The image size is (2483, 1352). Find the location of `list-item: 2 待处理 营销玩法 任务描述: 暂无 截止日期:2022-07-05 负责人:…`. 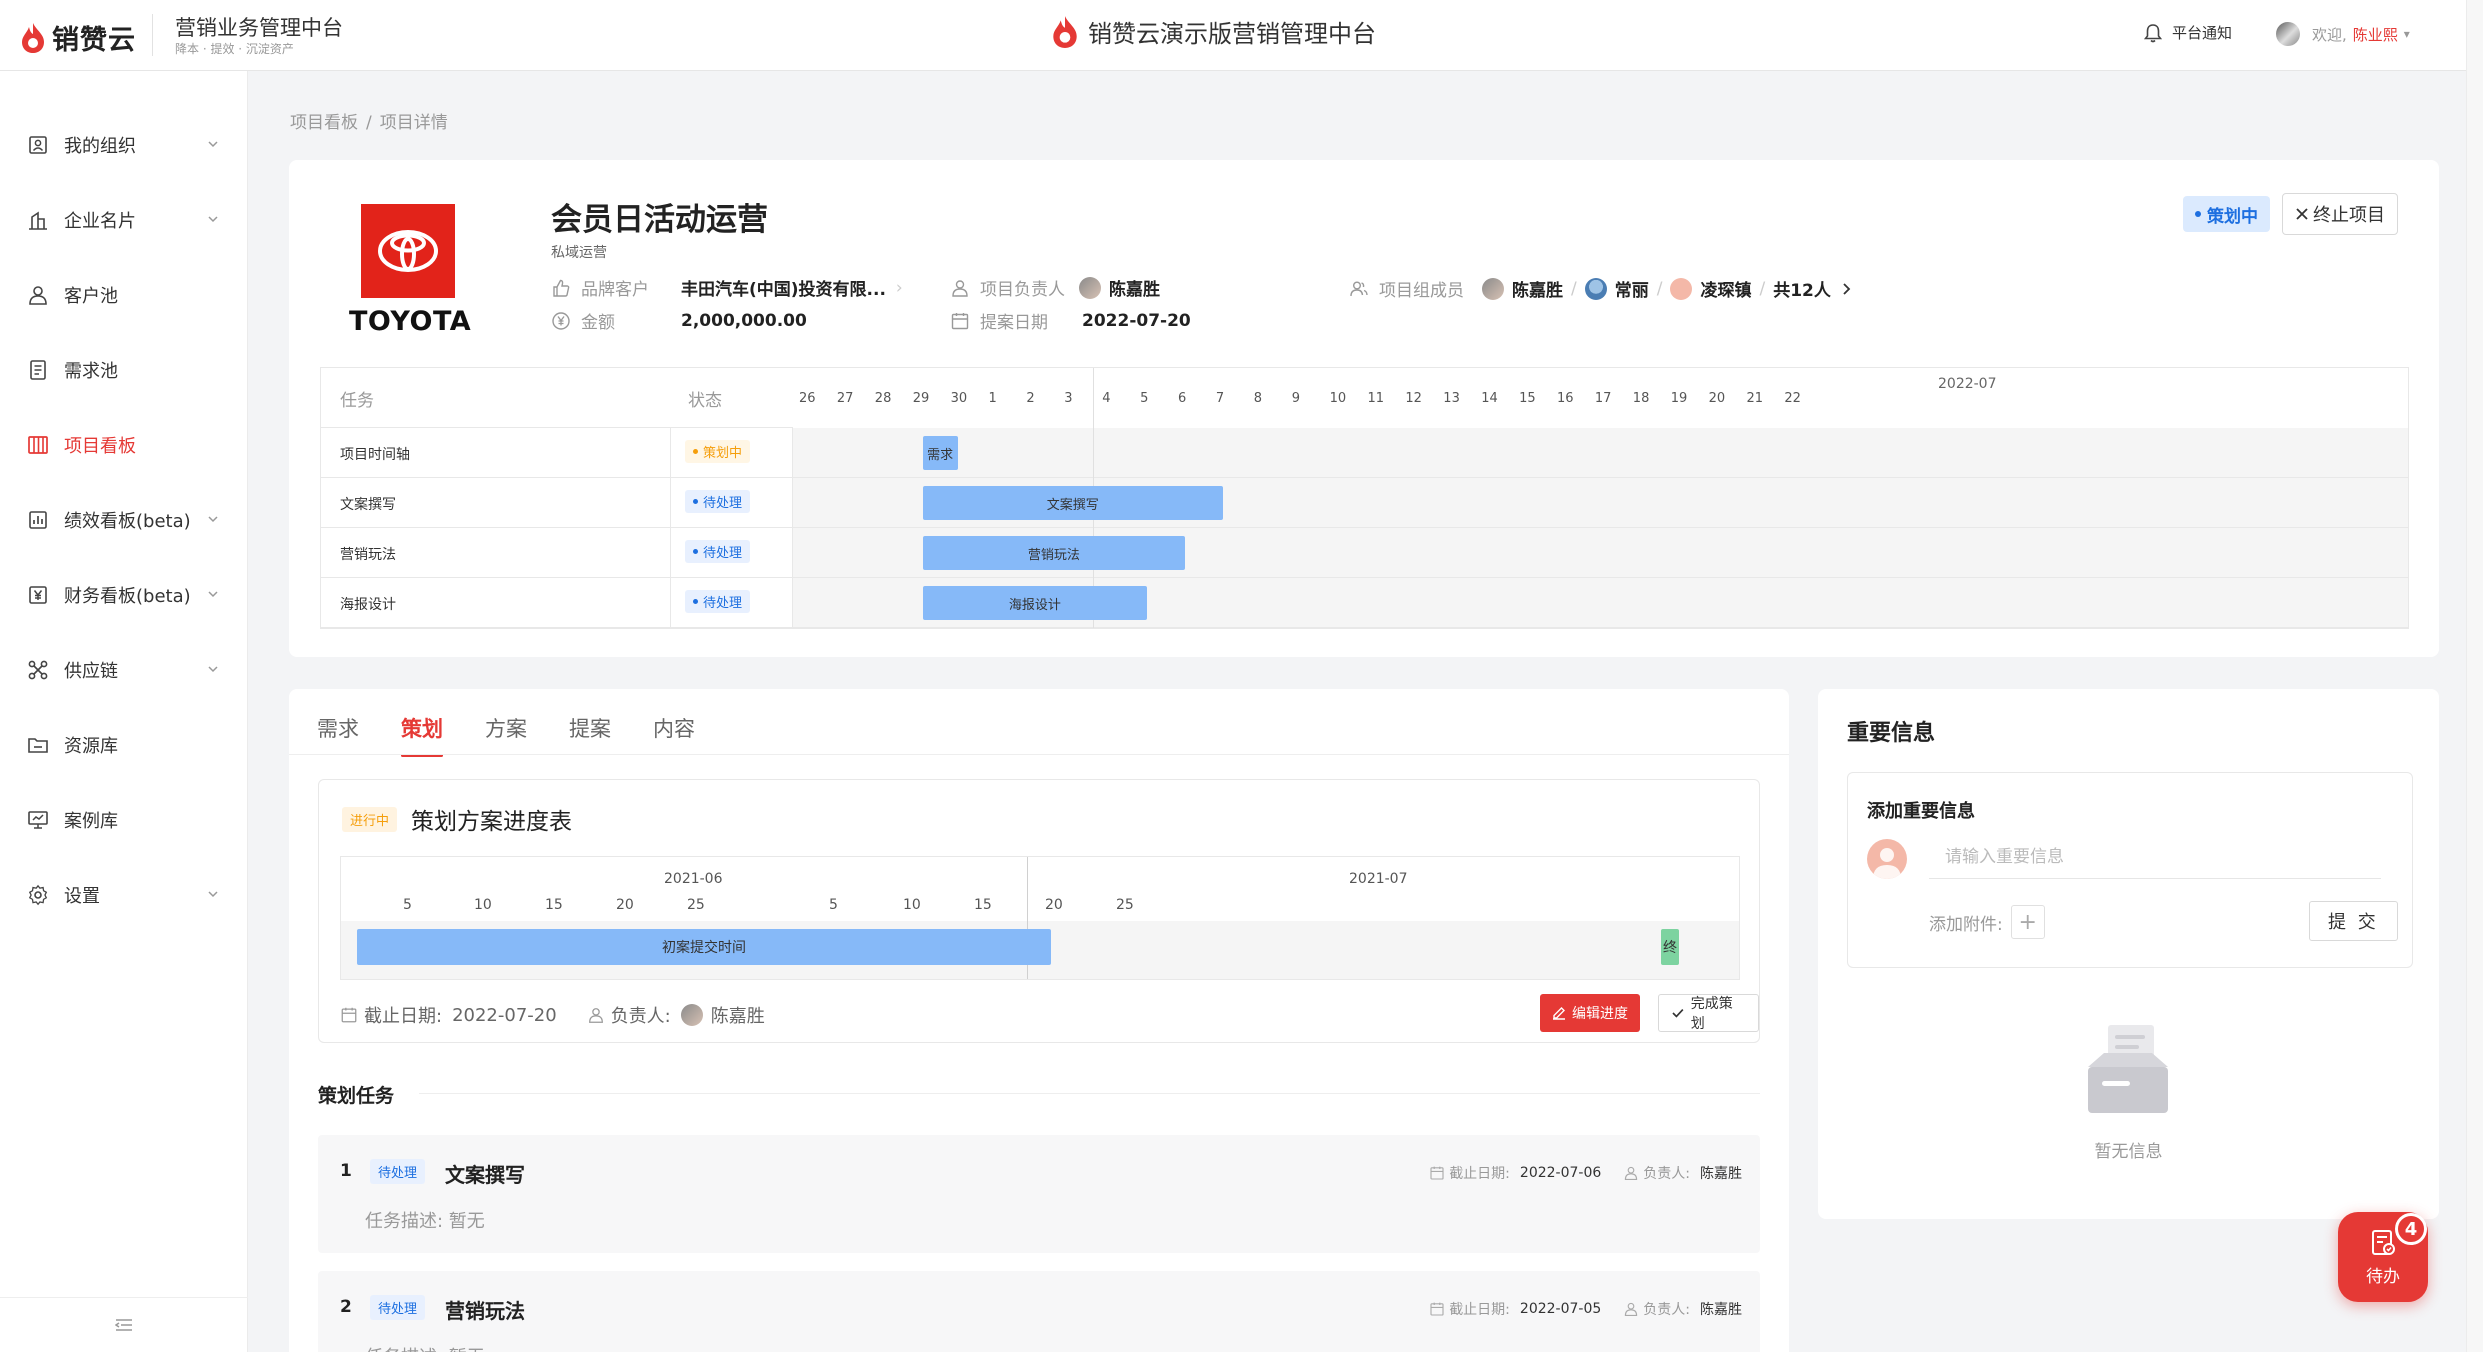

list-item: 2 待处理 营销玩法 任务描述: 暂无 截止日期:2022-07-05 负责人:… is located at coordinates (1039, 1311).